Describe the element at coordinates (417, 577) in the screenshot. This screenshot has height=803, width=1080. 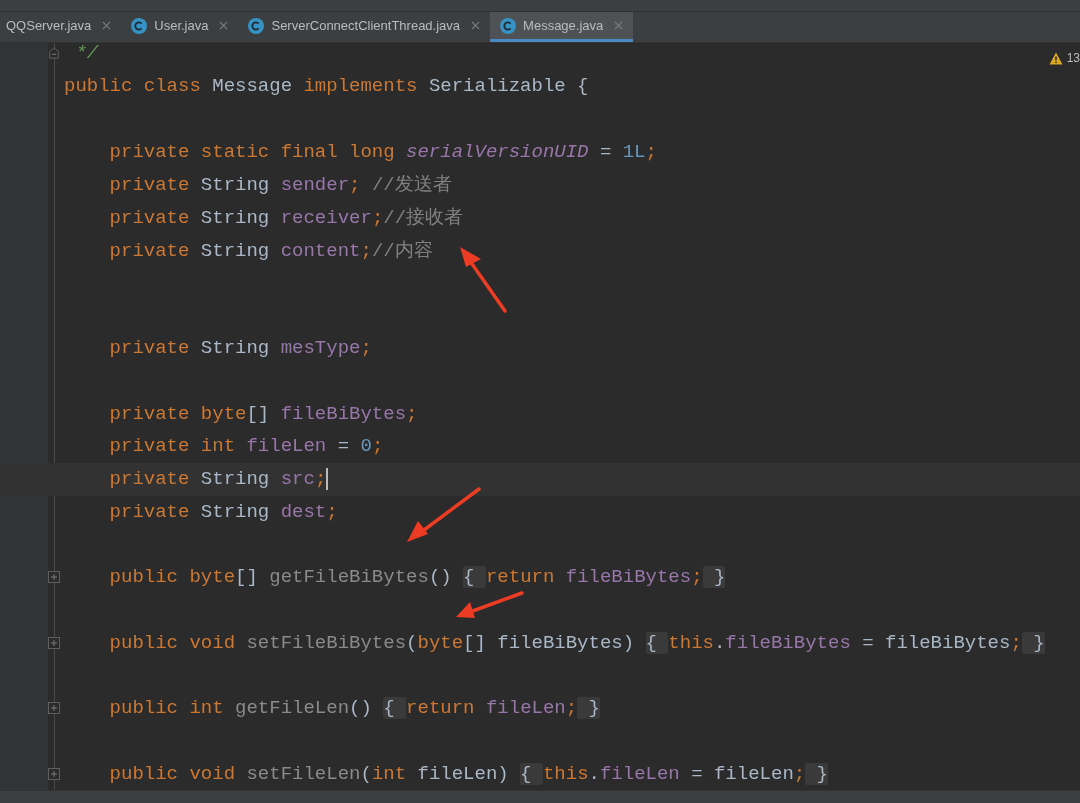
I see `code-line: public byte[] getFileBiBytes() { return fileBiBytes; }` at that location.